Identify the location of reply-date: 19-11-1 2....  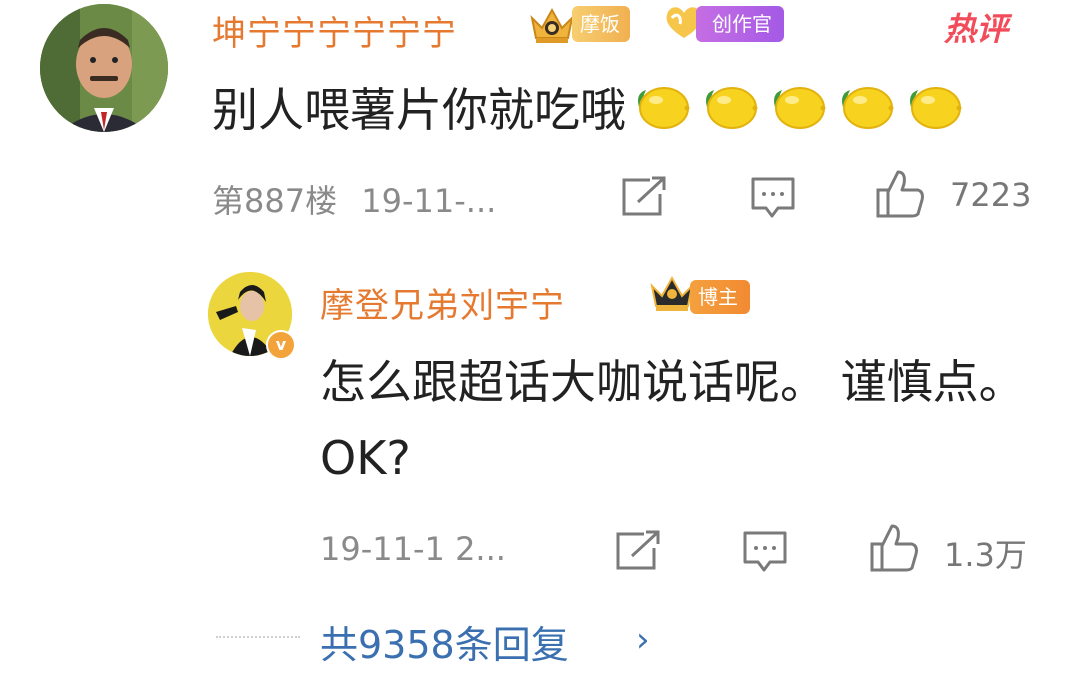
(413, 549).